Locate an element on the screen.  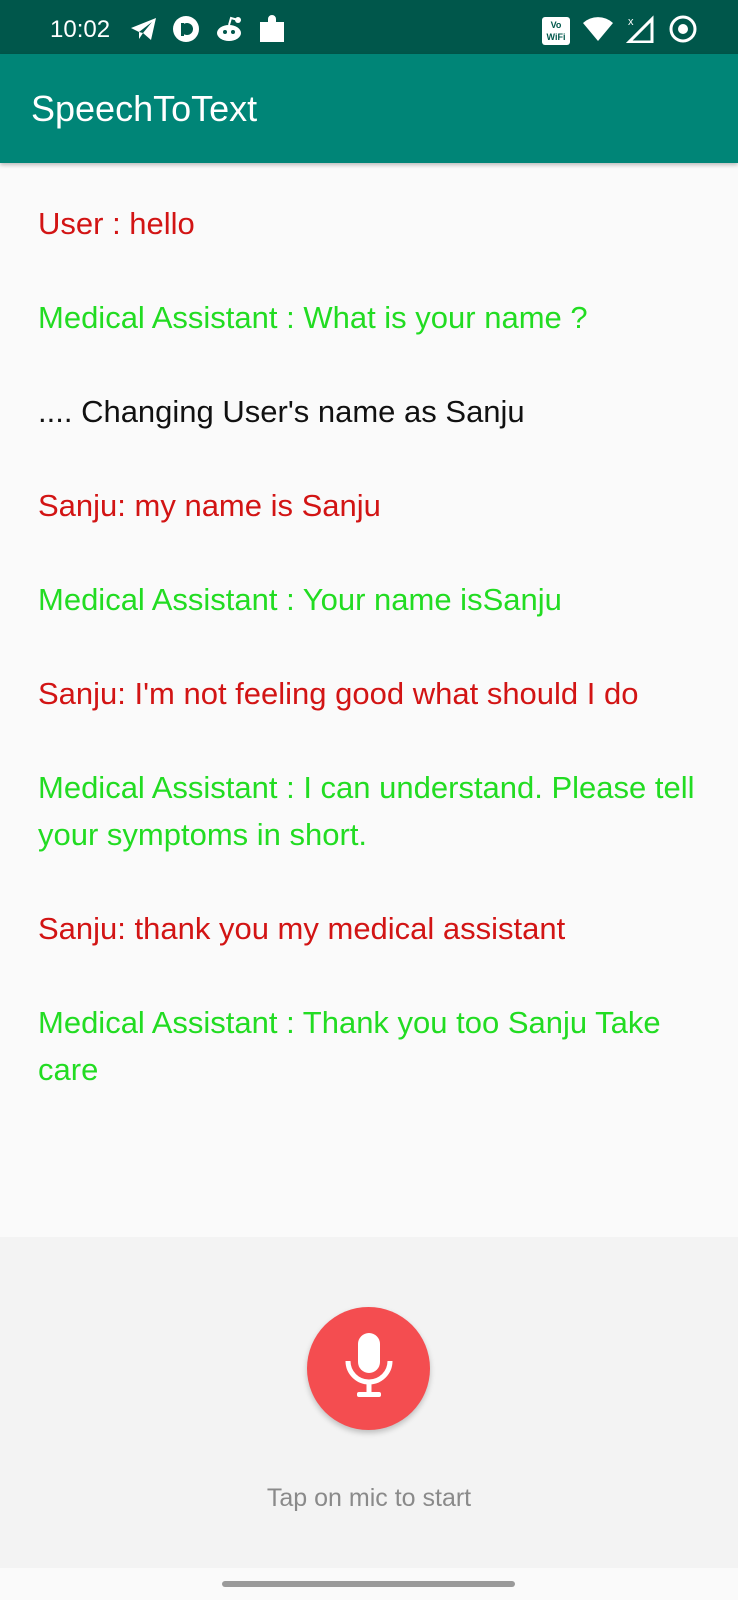
reddit-icon is located at coordinates (229, 31).